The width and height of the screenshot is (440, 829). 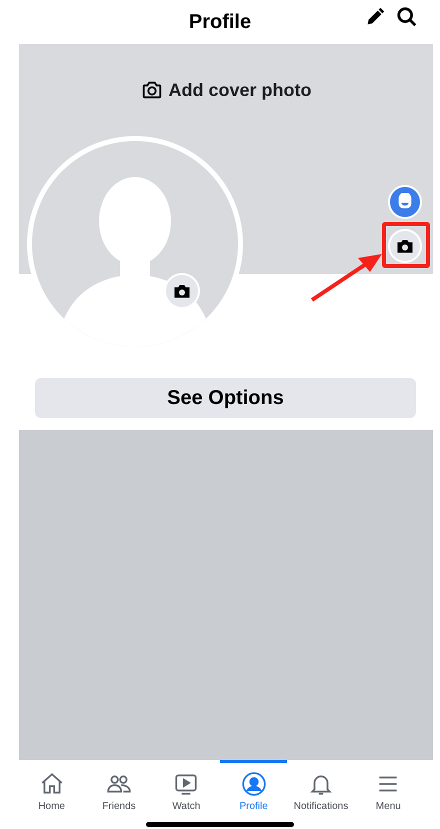 What do you see at coordinates (119, 787) in the screenshot?
I see `tab-bar-item: Friends` at bounding box center [119, 787].